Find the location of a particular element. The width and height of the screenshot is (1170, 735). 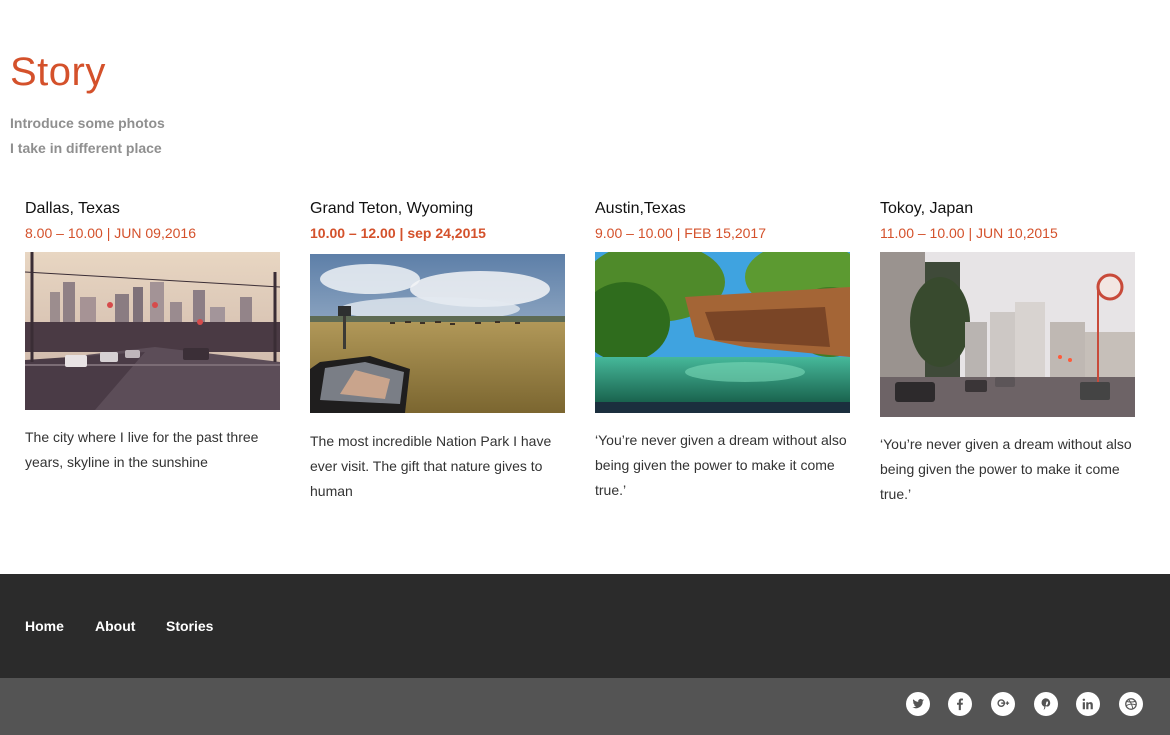

google-plus-icon is located at coordinates (1003, 704).